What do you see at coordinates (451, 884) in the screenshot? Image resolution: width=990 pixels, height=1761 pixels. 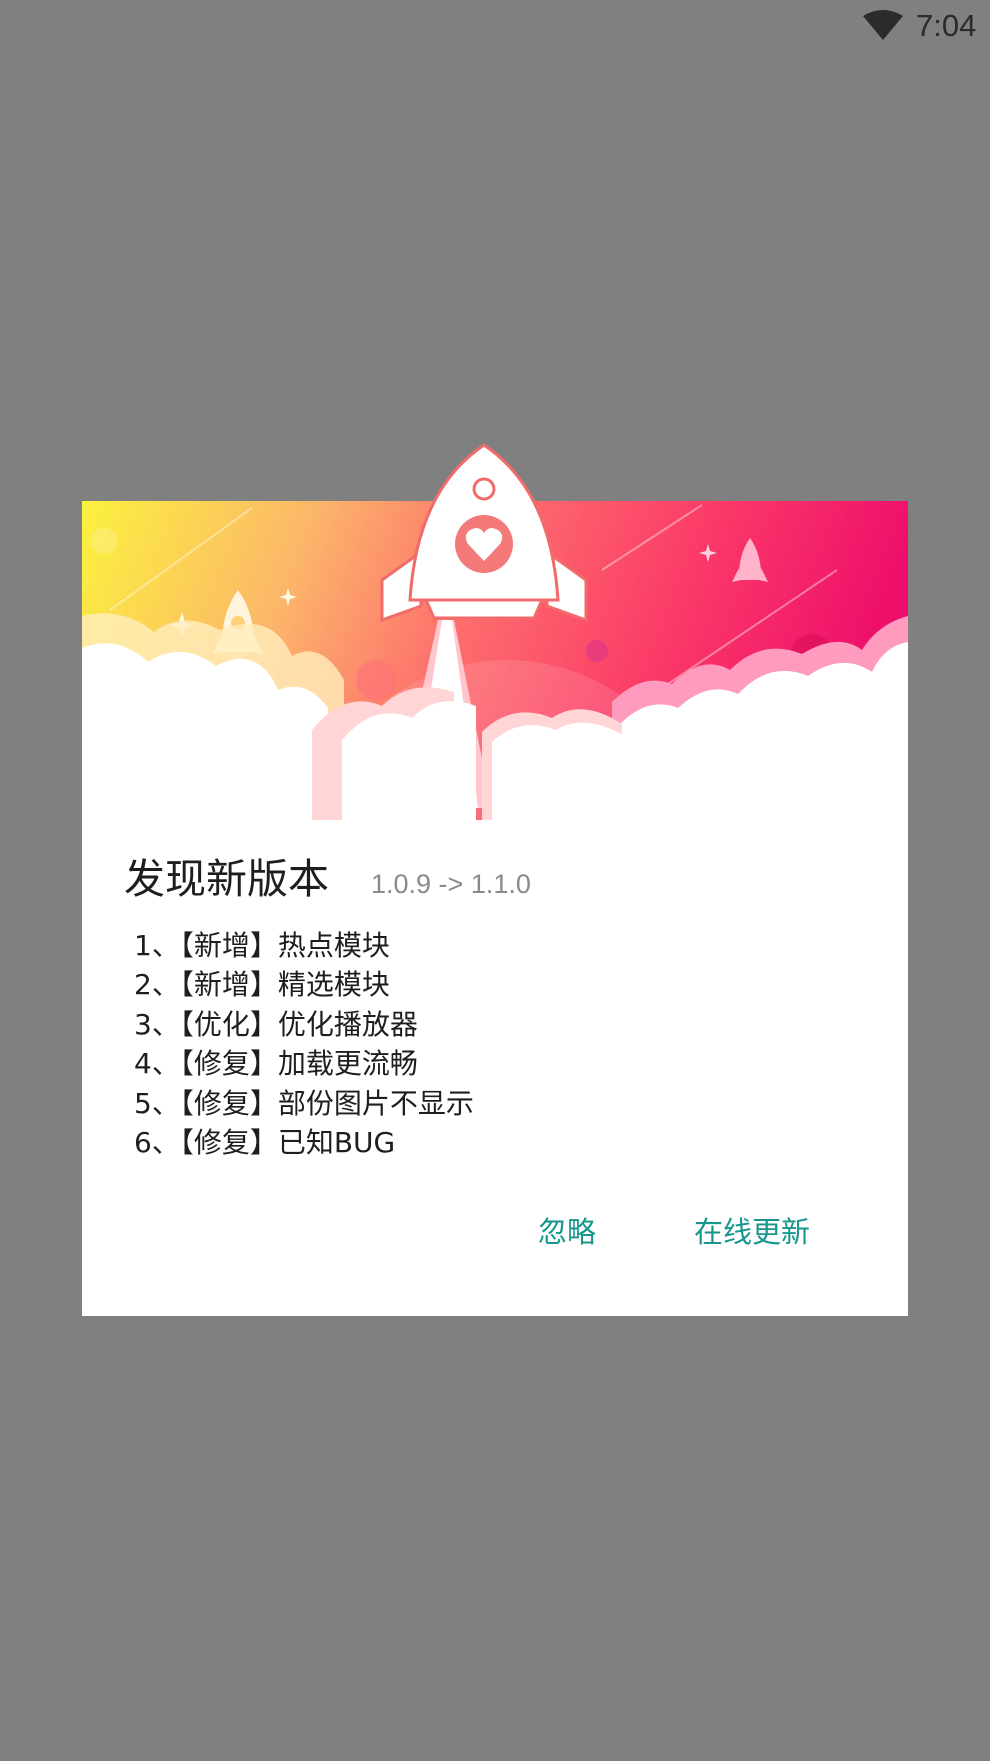 I see `version-label: 1.0.9 -> 1.1.0` at bounding box center [451, 884].